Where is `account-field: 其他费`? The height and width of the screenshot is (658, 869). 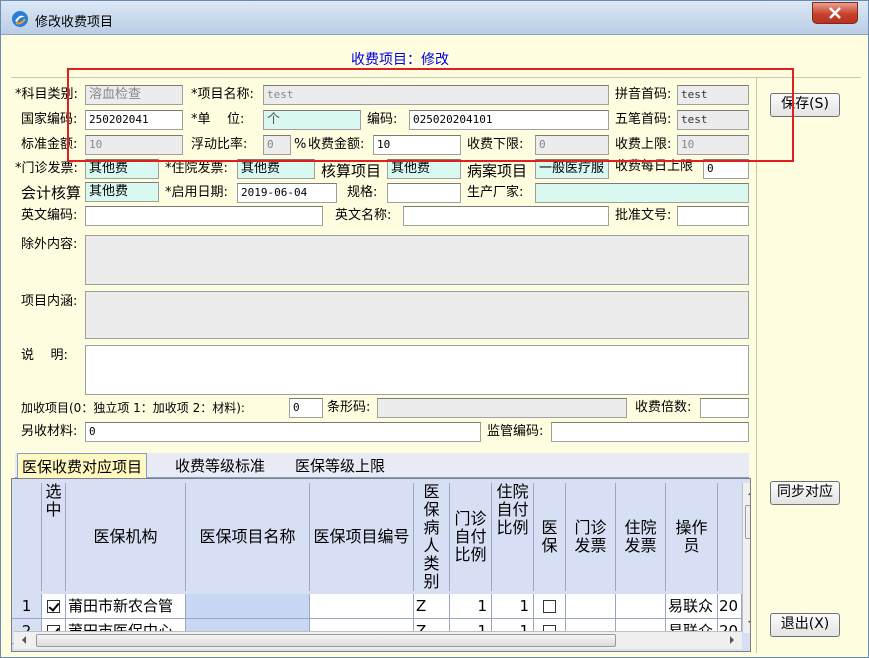
account-field: 其他费 is located at coordinates (122, 192).